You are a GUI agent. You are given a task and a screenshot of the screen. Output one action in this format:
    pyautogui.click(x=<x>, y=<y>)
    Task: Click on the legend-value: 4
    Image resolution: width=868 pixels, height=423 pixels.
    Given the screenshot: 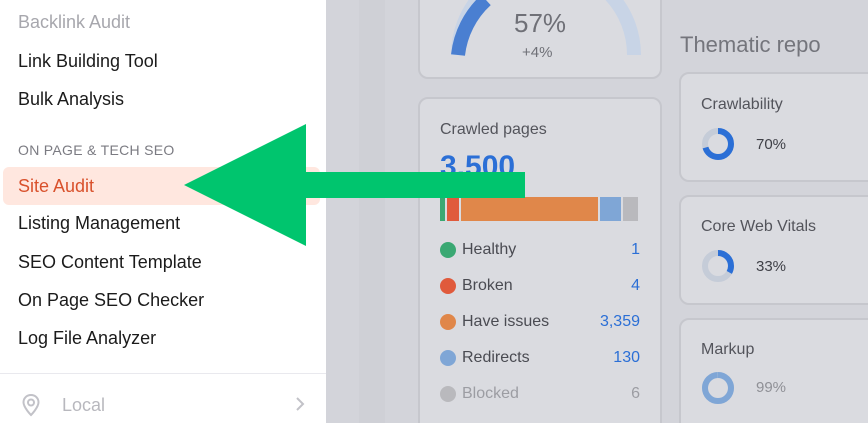 What is the action you would take?
    pyautogui.click(x=635, y=286)
    